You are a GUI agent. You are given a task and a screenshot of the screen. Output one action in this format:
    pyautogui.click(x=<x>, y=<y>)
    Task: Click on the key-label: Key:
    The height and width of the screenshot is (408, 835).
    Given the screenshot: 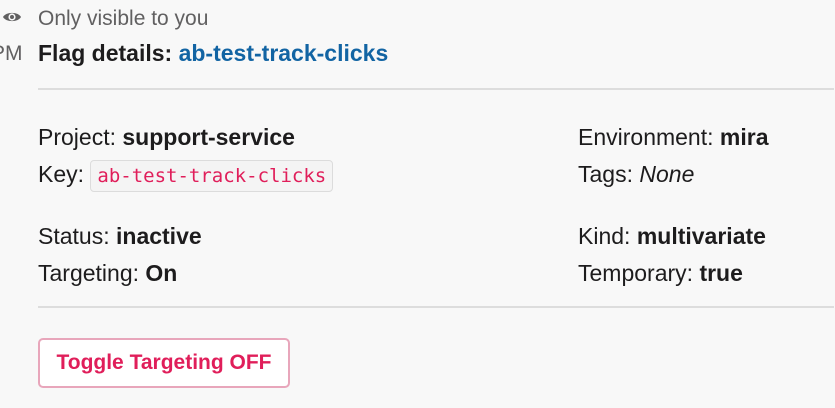 What is the action you would take?
    pyautogui.click(x=61, y=174)
    